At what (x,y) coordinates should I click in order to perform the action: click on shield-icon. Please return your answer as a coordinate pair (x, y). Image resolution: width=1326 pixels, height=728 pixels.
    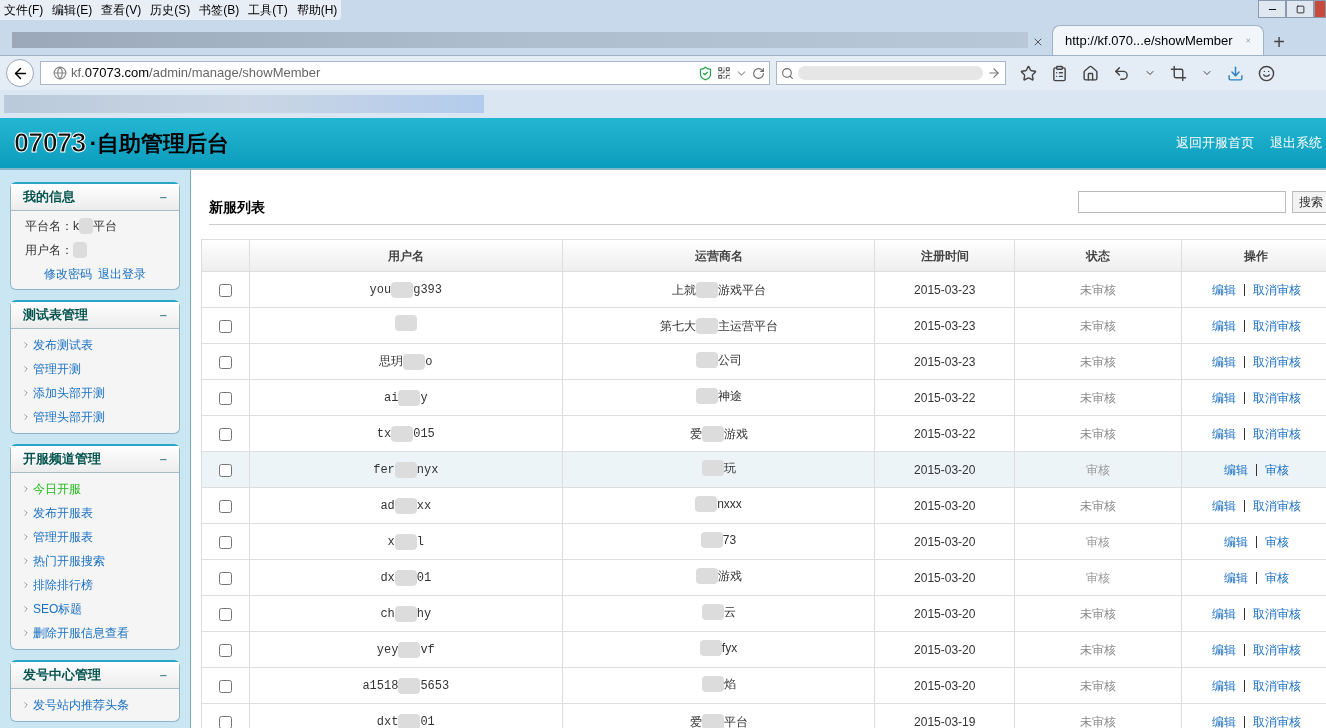
    Looking at the image, I should click on (705, 73).